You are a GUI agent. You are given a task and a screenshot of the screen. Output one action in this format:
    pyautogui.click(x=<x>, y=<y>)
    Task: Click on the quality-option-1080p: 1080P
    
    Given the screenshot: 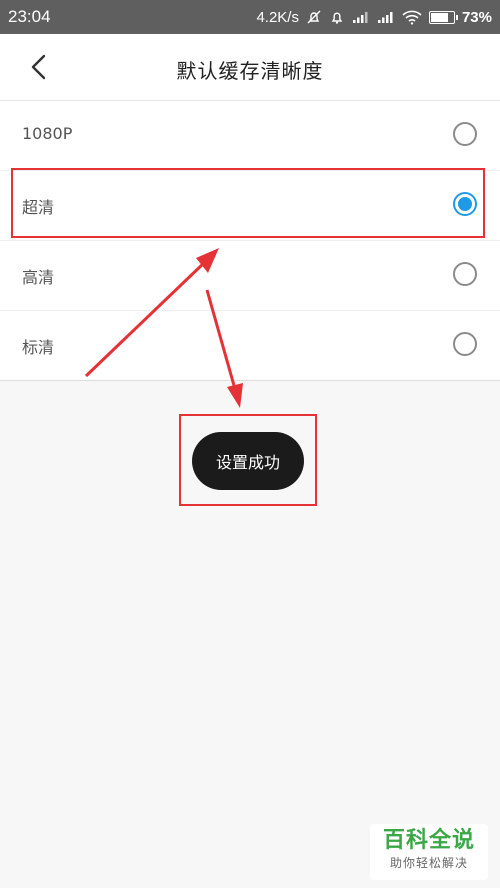 What is the action you would take?
    pyautogui.click(x=250, y=136)
    